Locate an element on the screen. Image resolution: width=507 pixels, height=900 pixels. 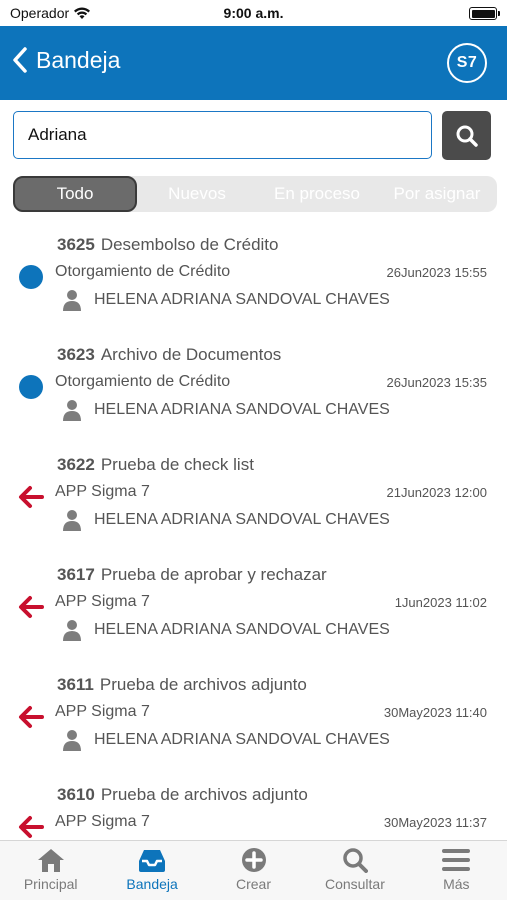
menu-icon is located at coordinates (456, 860).